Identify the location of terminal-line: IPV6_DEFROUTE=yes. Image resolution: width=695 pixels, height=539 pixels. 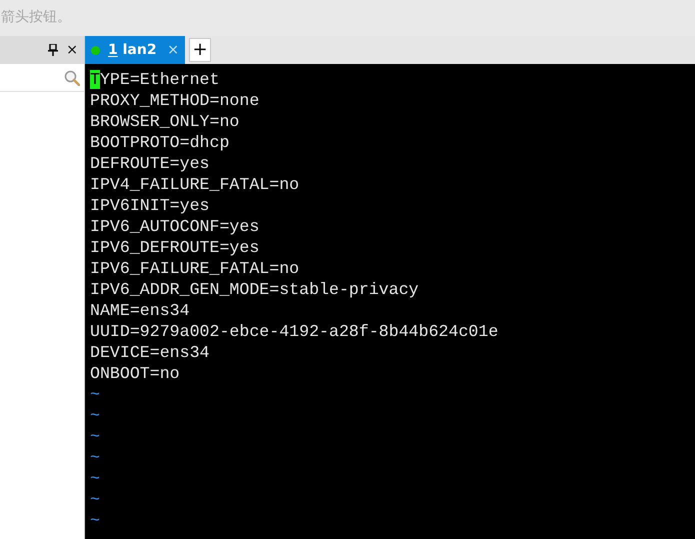
(175, 247).